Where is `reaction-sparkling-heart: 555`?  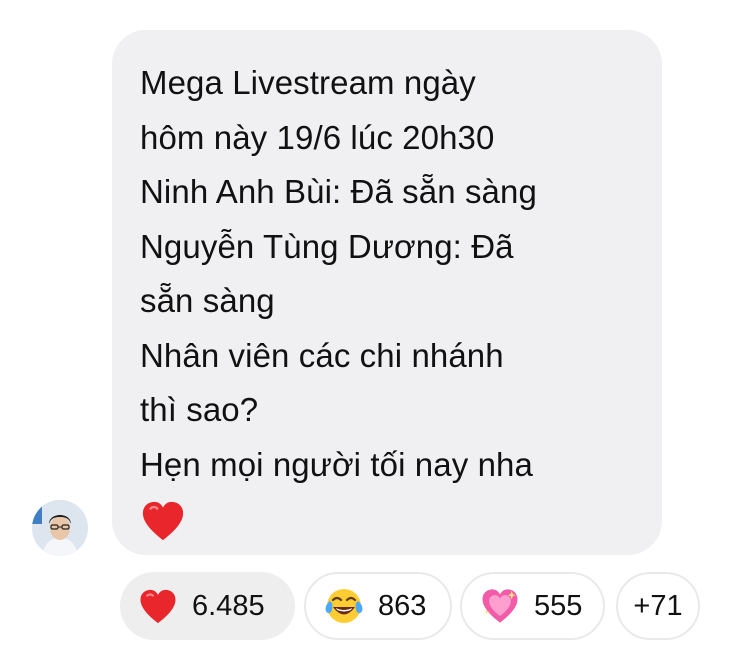
reaction-sparkling-heart: 555 is located at coordinates (532, 606).